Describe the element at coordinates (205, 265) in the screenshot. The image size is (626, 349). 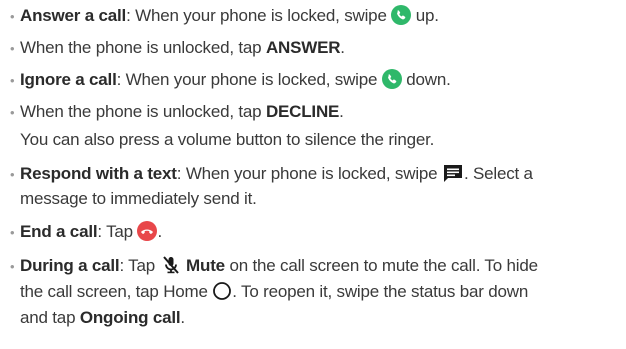
I see `mute-label: Mute` at that location.